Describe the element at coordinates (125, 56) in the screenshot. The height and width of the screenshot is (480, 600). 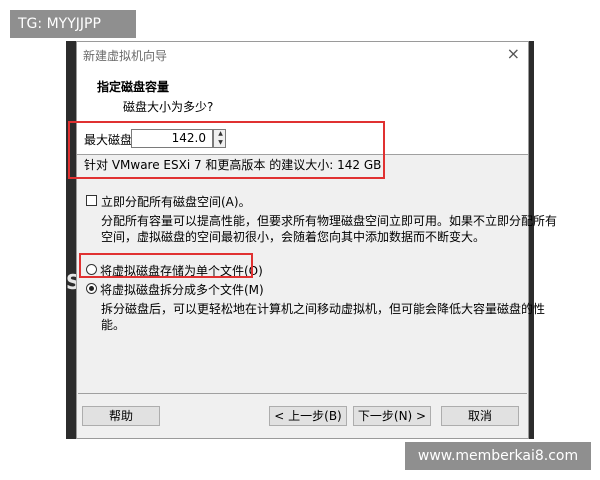
I see `window-title: 新建虚拟机向导` at that location.